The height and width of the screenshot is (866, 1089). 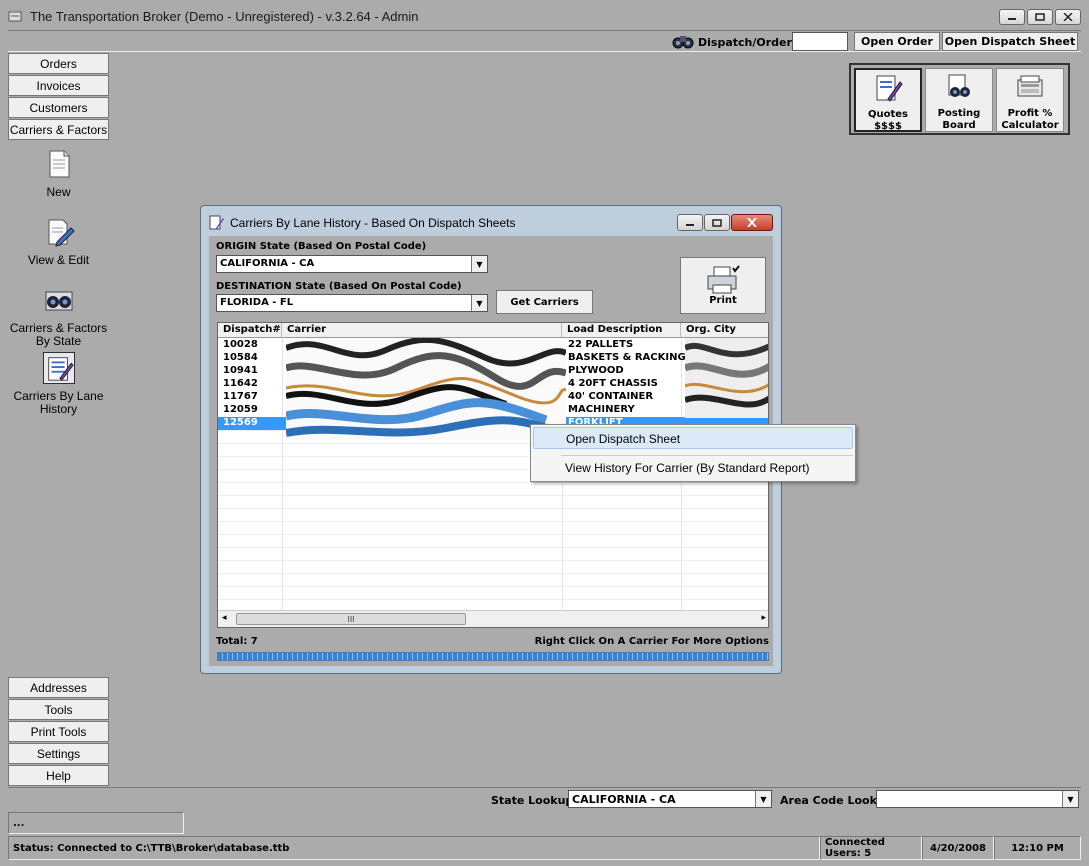 I want to click on dispatch-cell: 11642, so click(x=240, y=383).